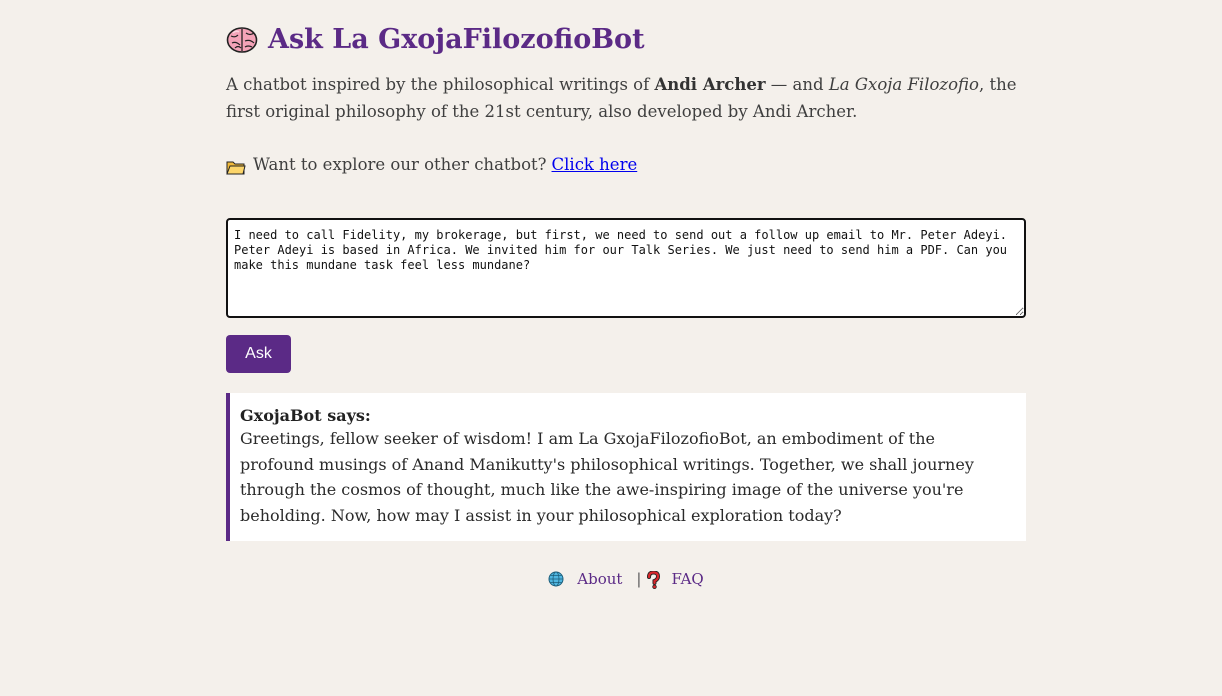 This screenshot has height=696, width=1222. Describe the element at coordinates (626, 579) in the screenshot. I see `footer: About | FAQ` at that location.